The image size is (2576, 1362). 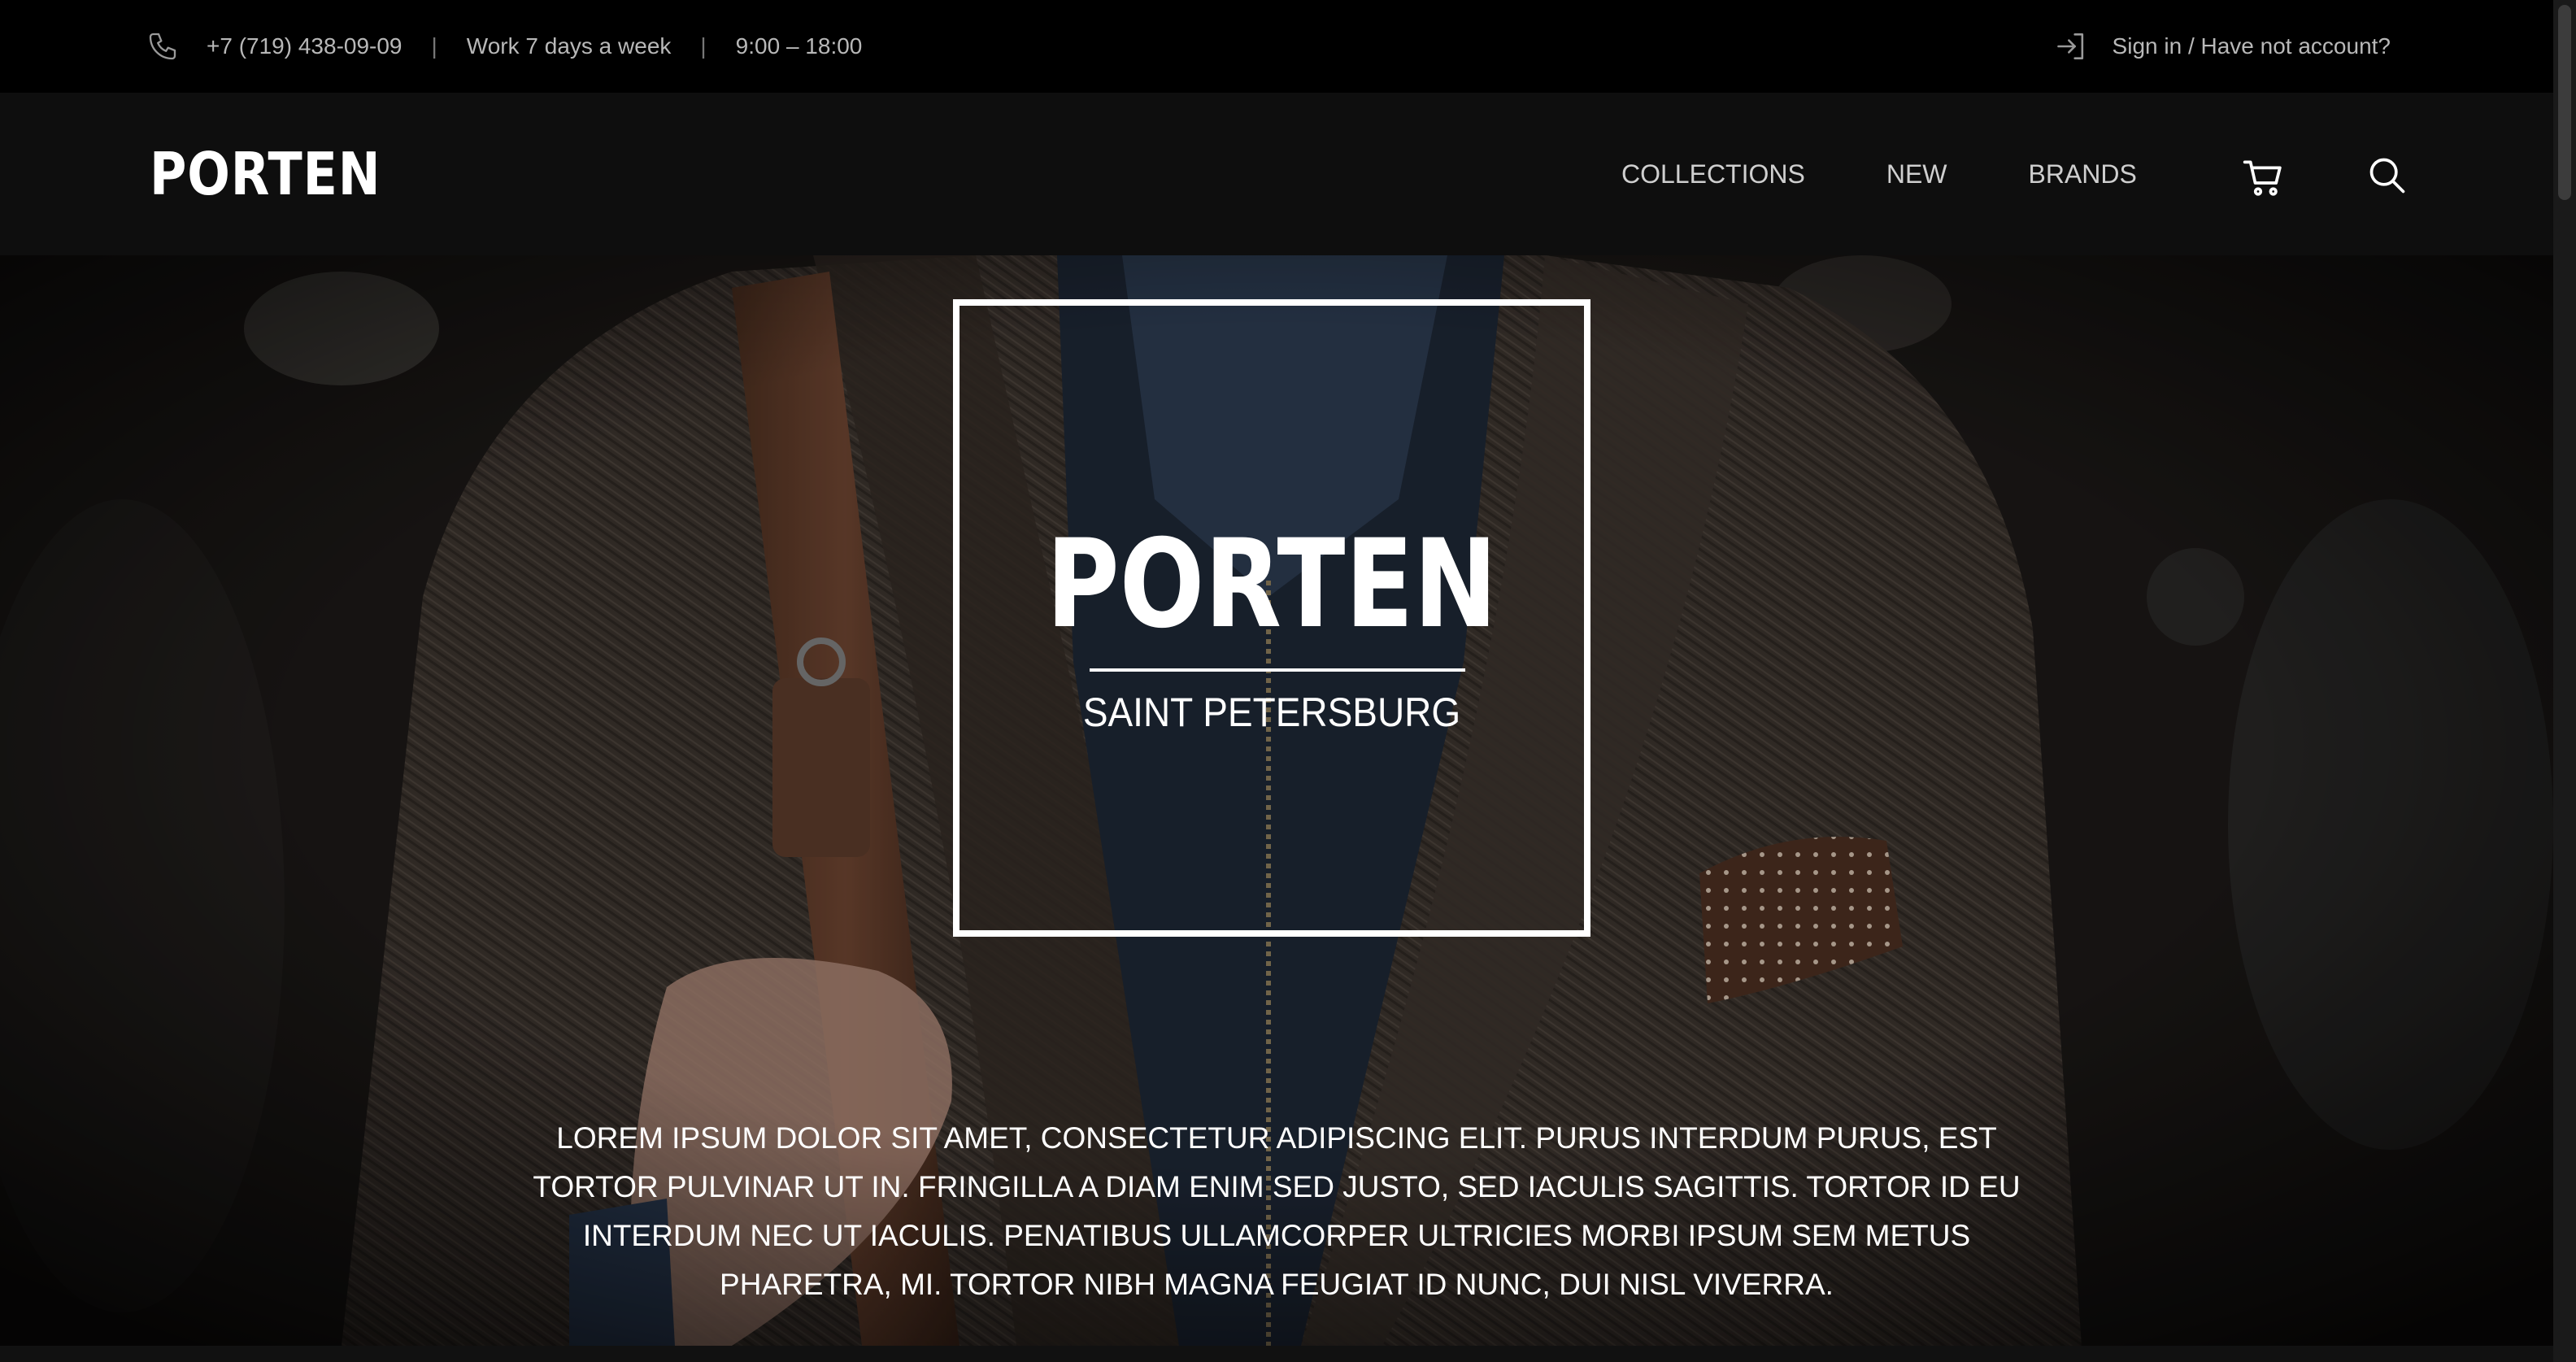 I want to click on page-bottom-edge, so click(x=1276, y=1354).